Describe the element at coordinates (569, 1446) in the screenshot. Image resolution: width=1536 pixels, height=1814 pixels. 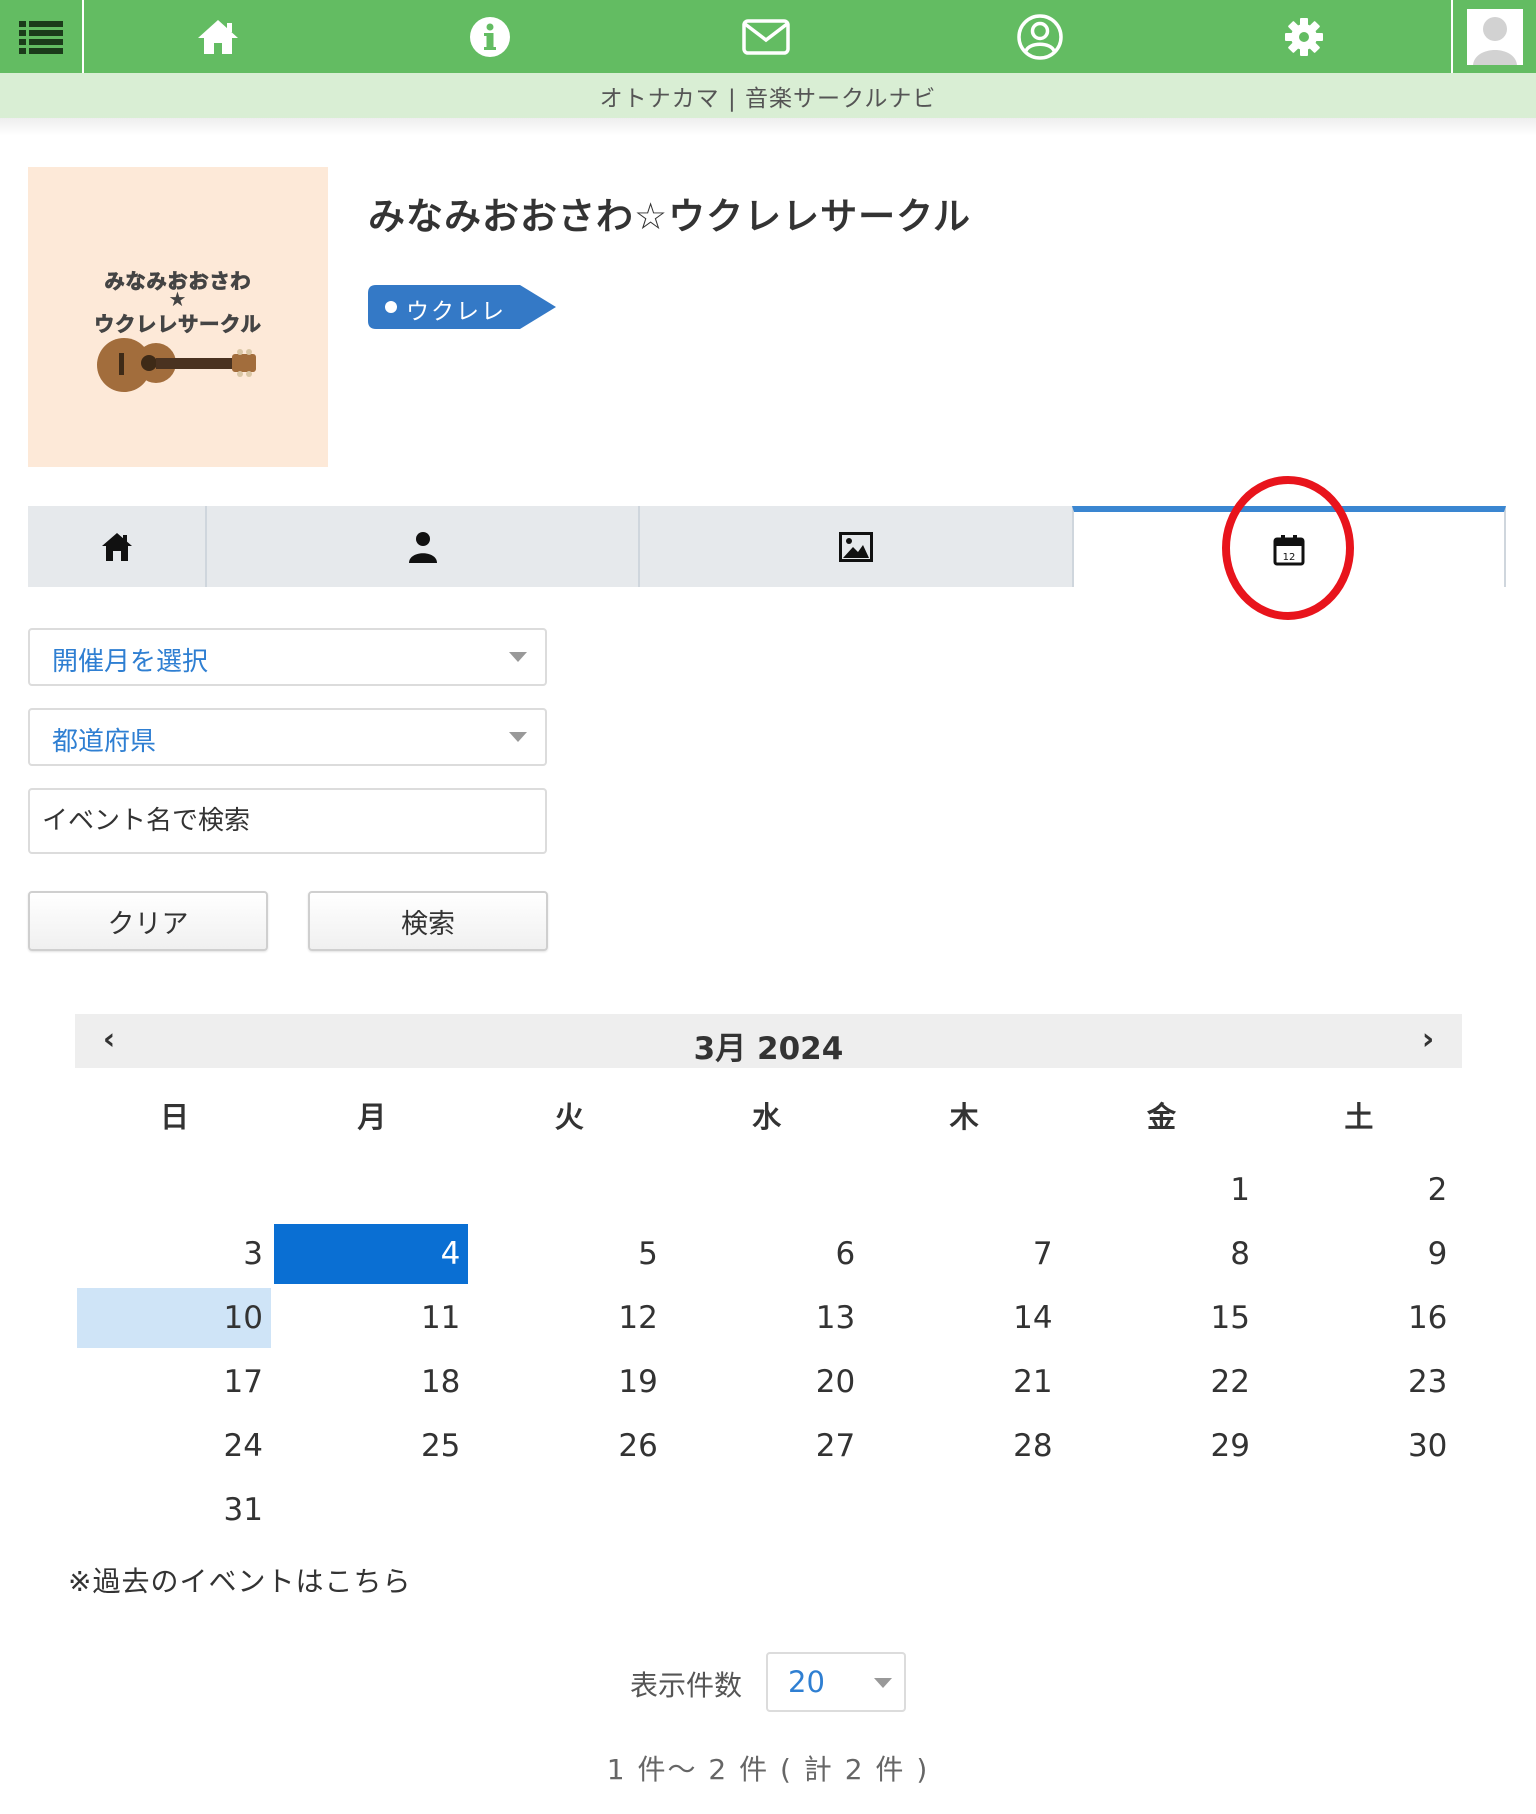
I see `calendar-day: 26` at that location.